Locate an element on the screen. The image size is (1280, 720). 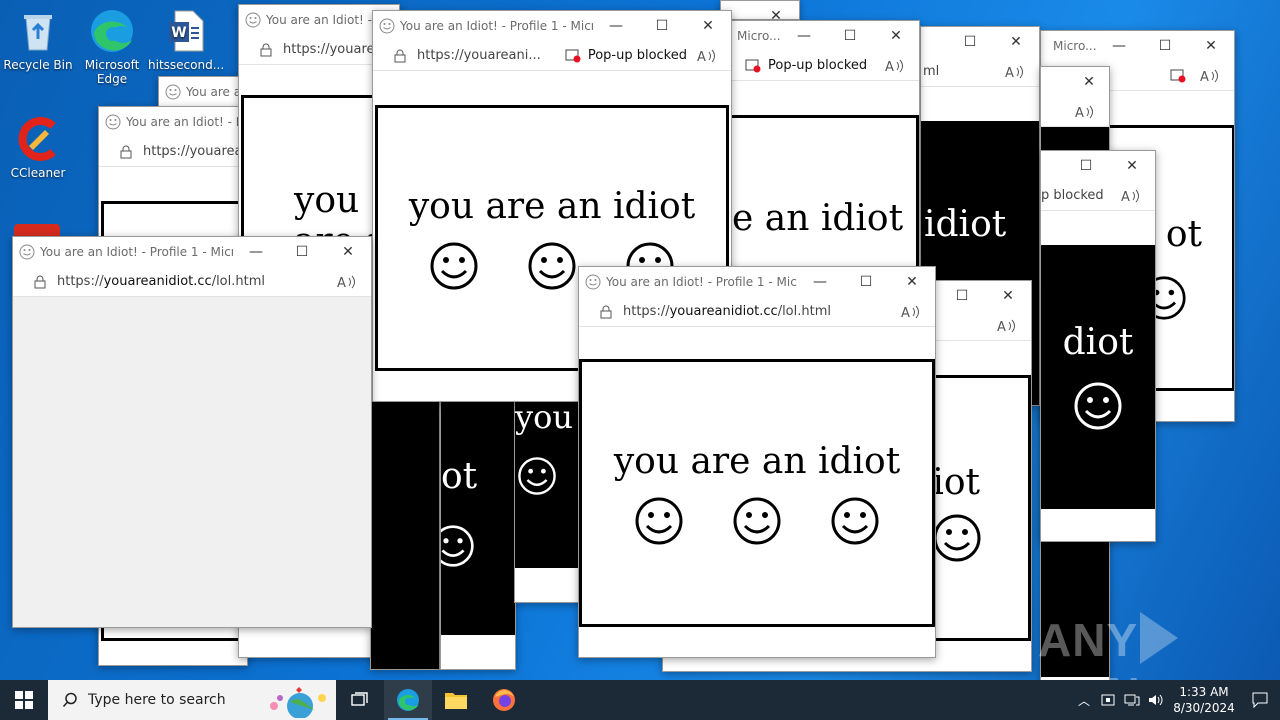
browser-window: you is located at coordinates (549, 499).